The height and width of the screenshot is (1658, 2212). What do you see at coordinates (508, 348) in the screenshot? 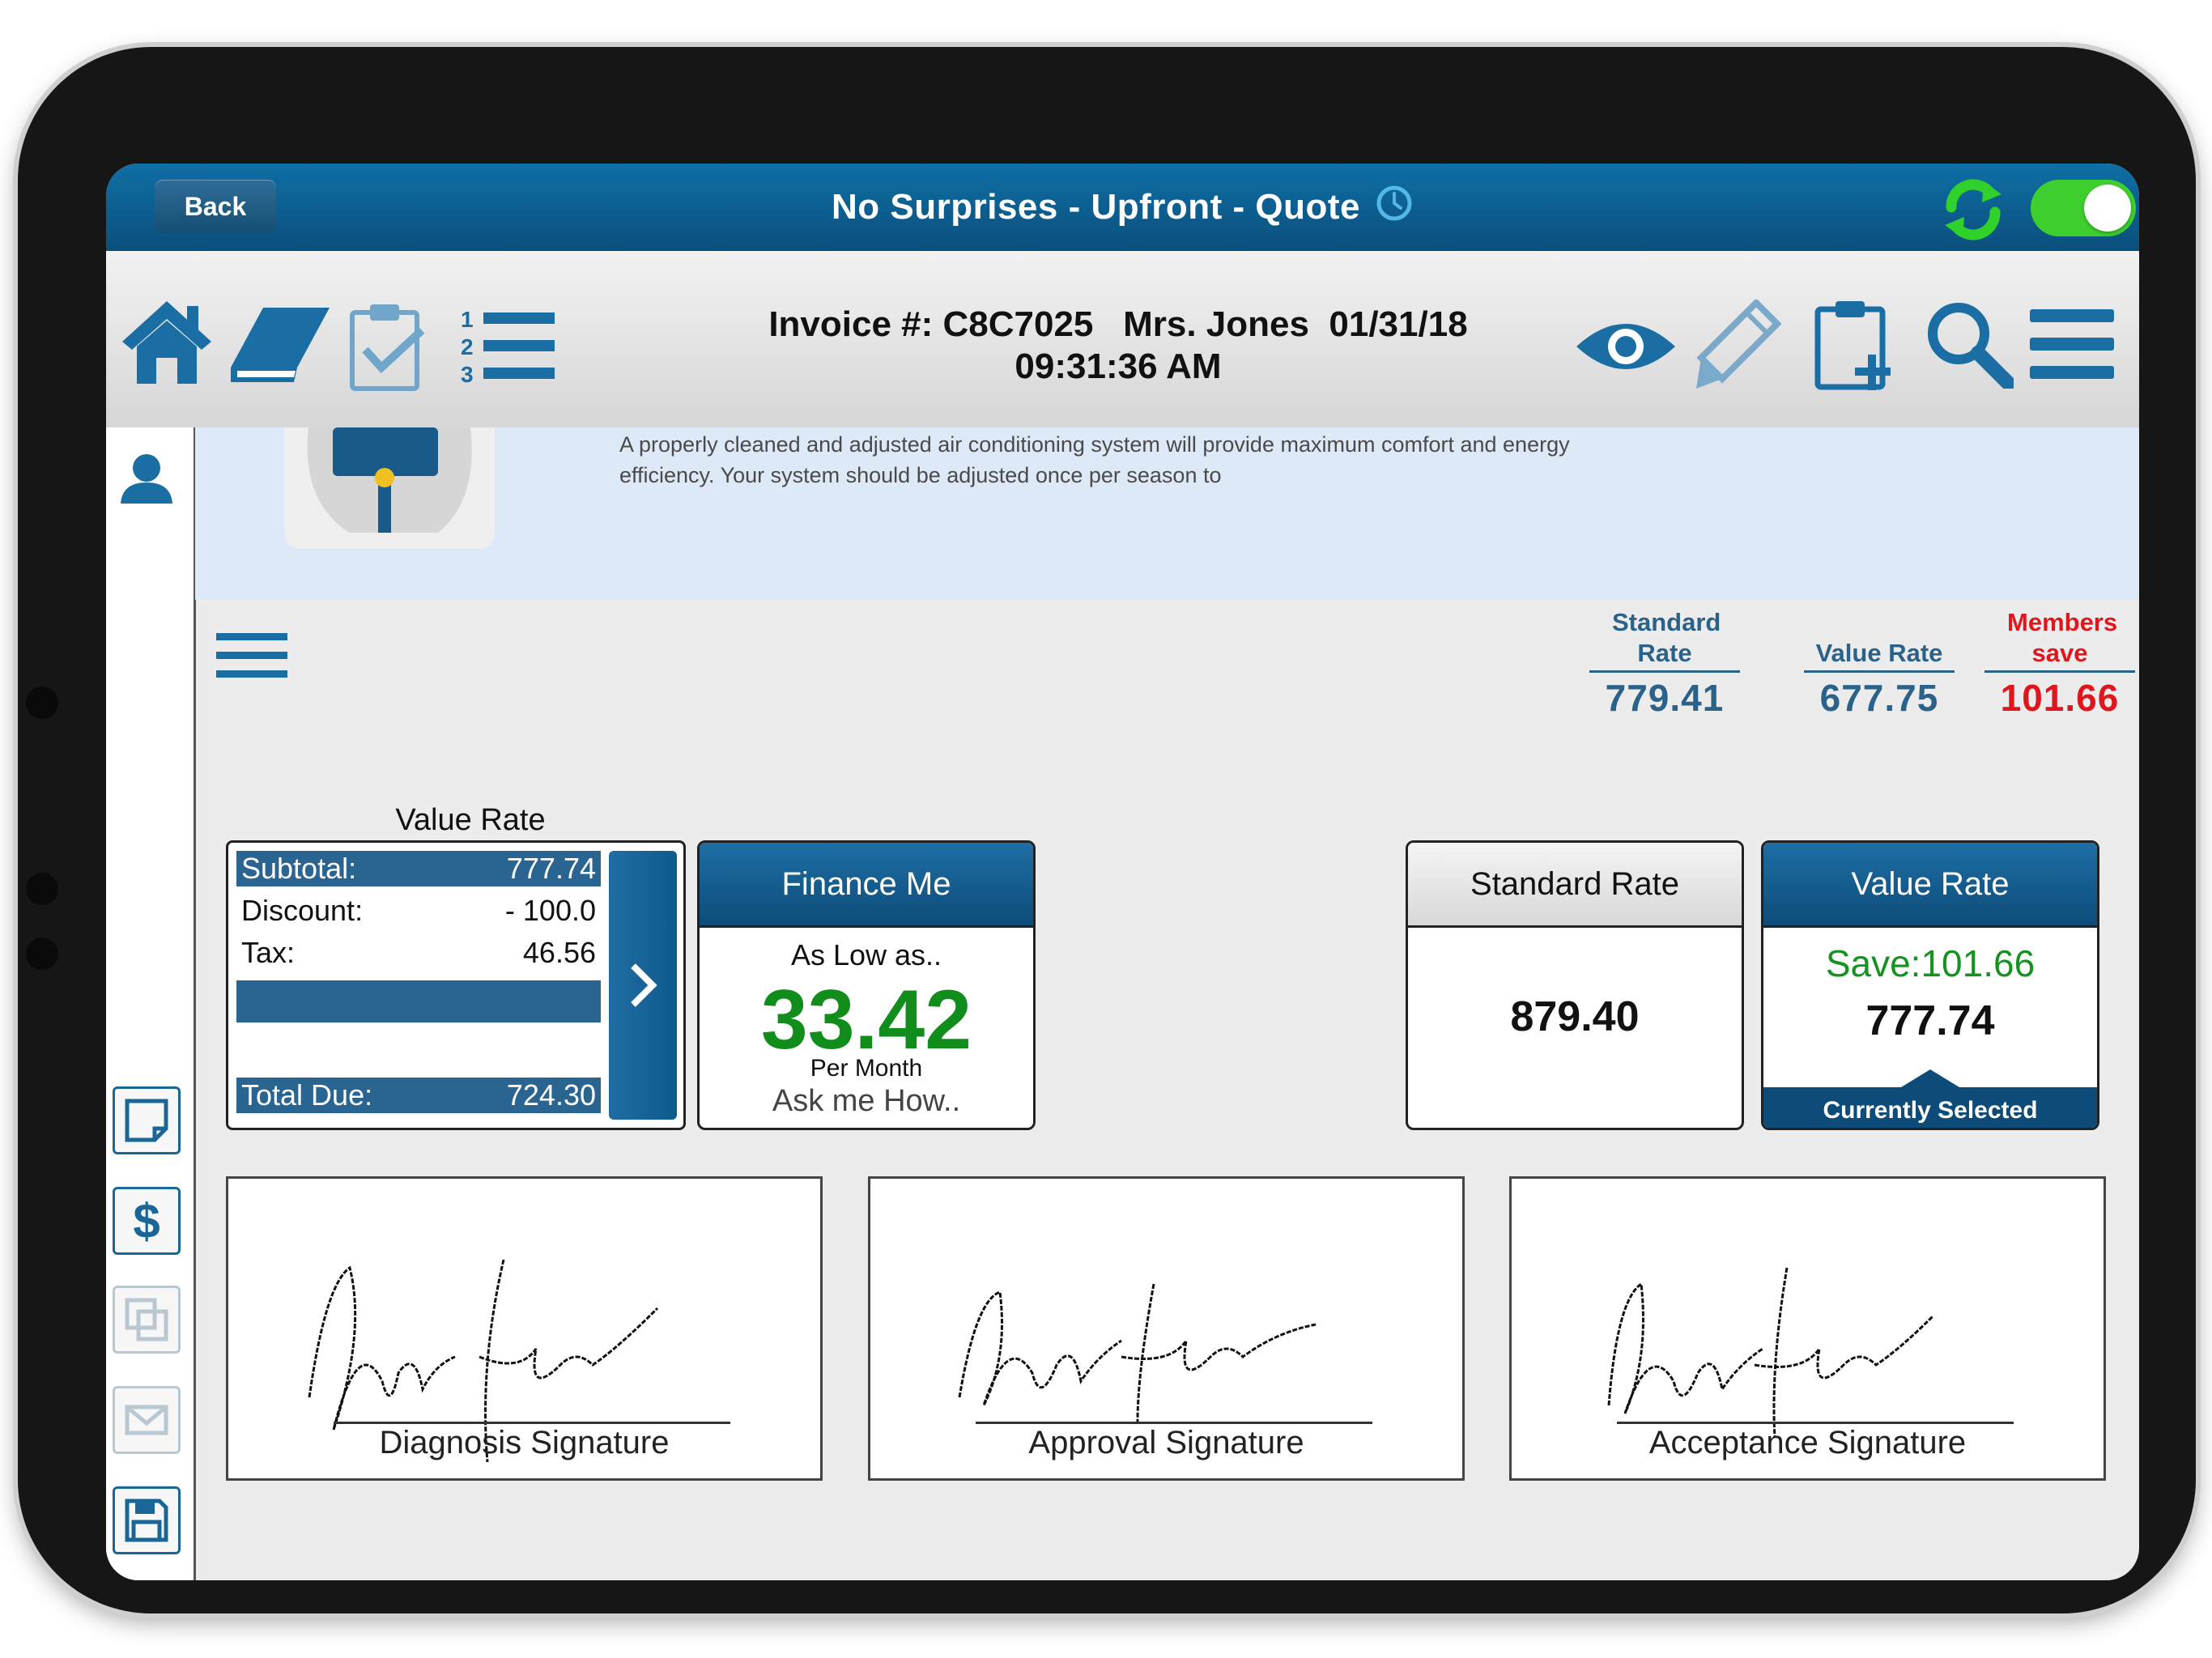
I see `numbered-list-icon: 1 2 3` at bounding box center [508, 348].